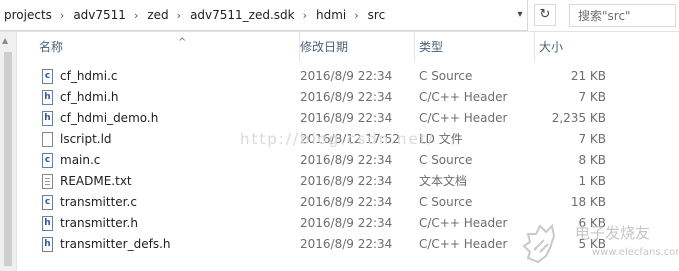  Describe the element at coordinates (80, 160) in the screenshot. I see `file-name: main.c` at that location.